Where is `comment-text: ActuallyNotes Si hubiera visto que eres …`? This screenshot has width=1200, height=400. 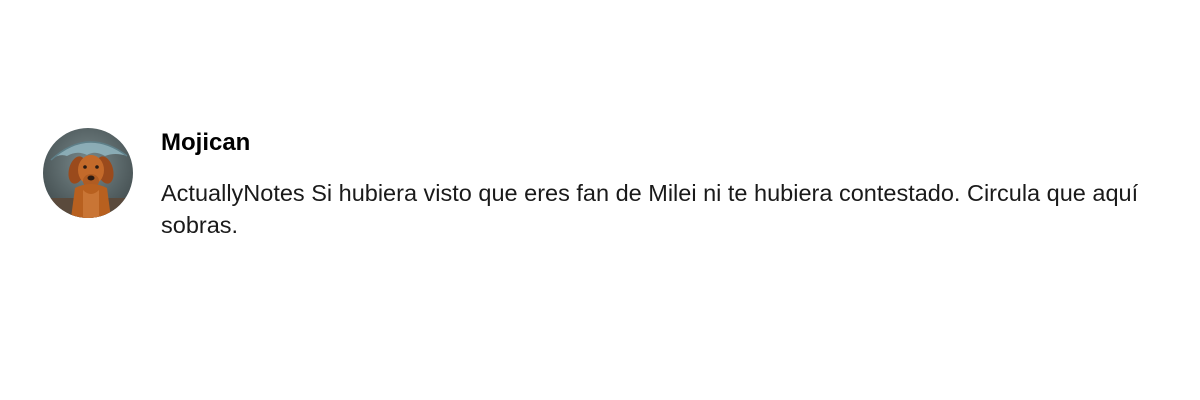 comment-text: ActuallyNotes Si hubiera visto que eres … is located at coordinates (650, 209).